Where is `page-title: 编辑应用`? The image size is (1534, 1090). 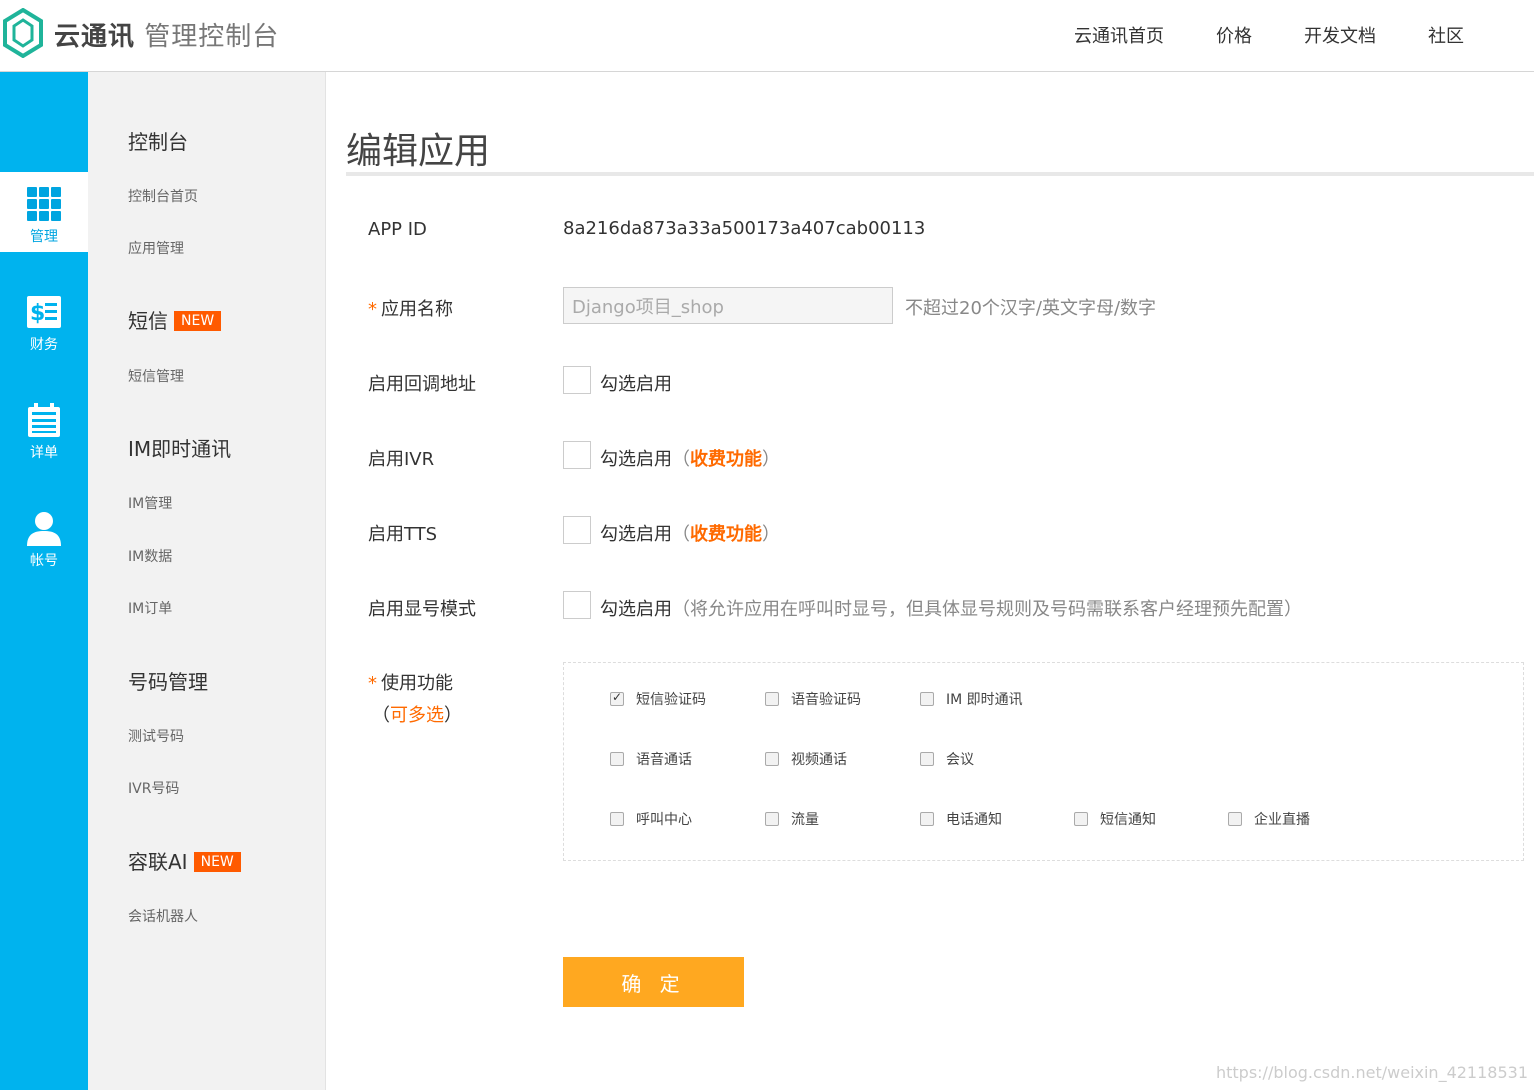 page-title: 编辑应用 is located at coordinates (418, 151).